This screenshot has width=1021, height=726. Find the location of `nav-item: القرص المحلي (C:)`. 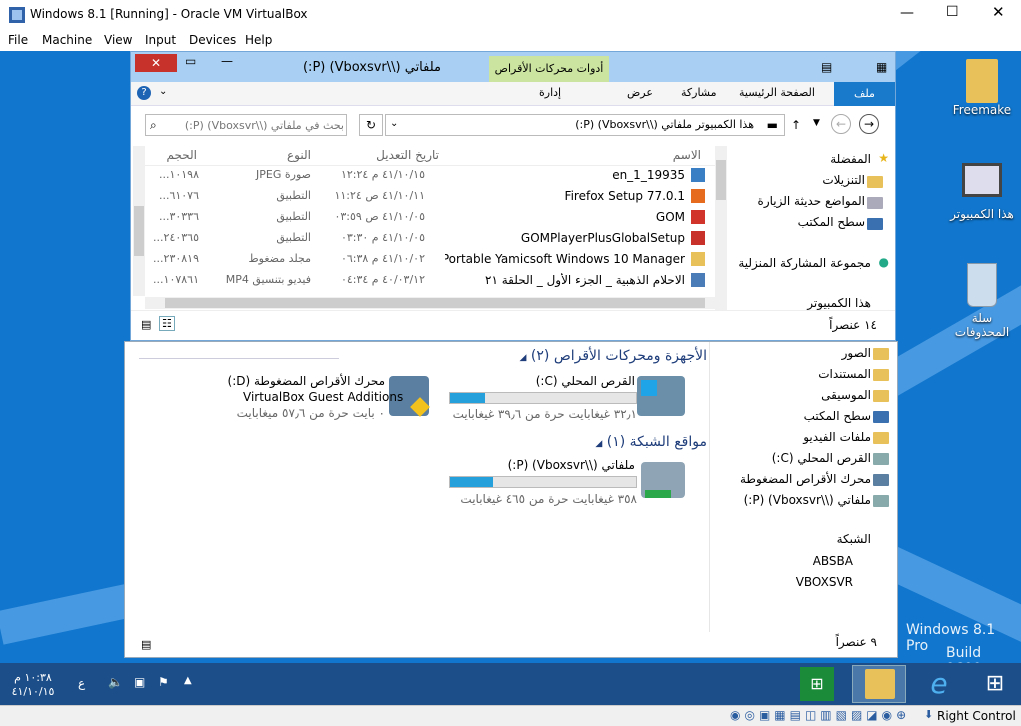

nav-item: القرص المحلي (C:) is located at coordinates (791, 461).